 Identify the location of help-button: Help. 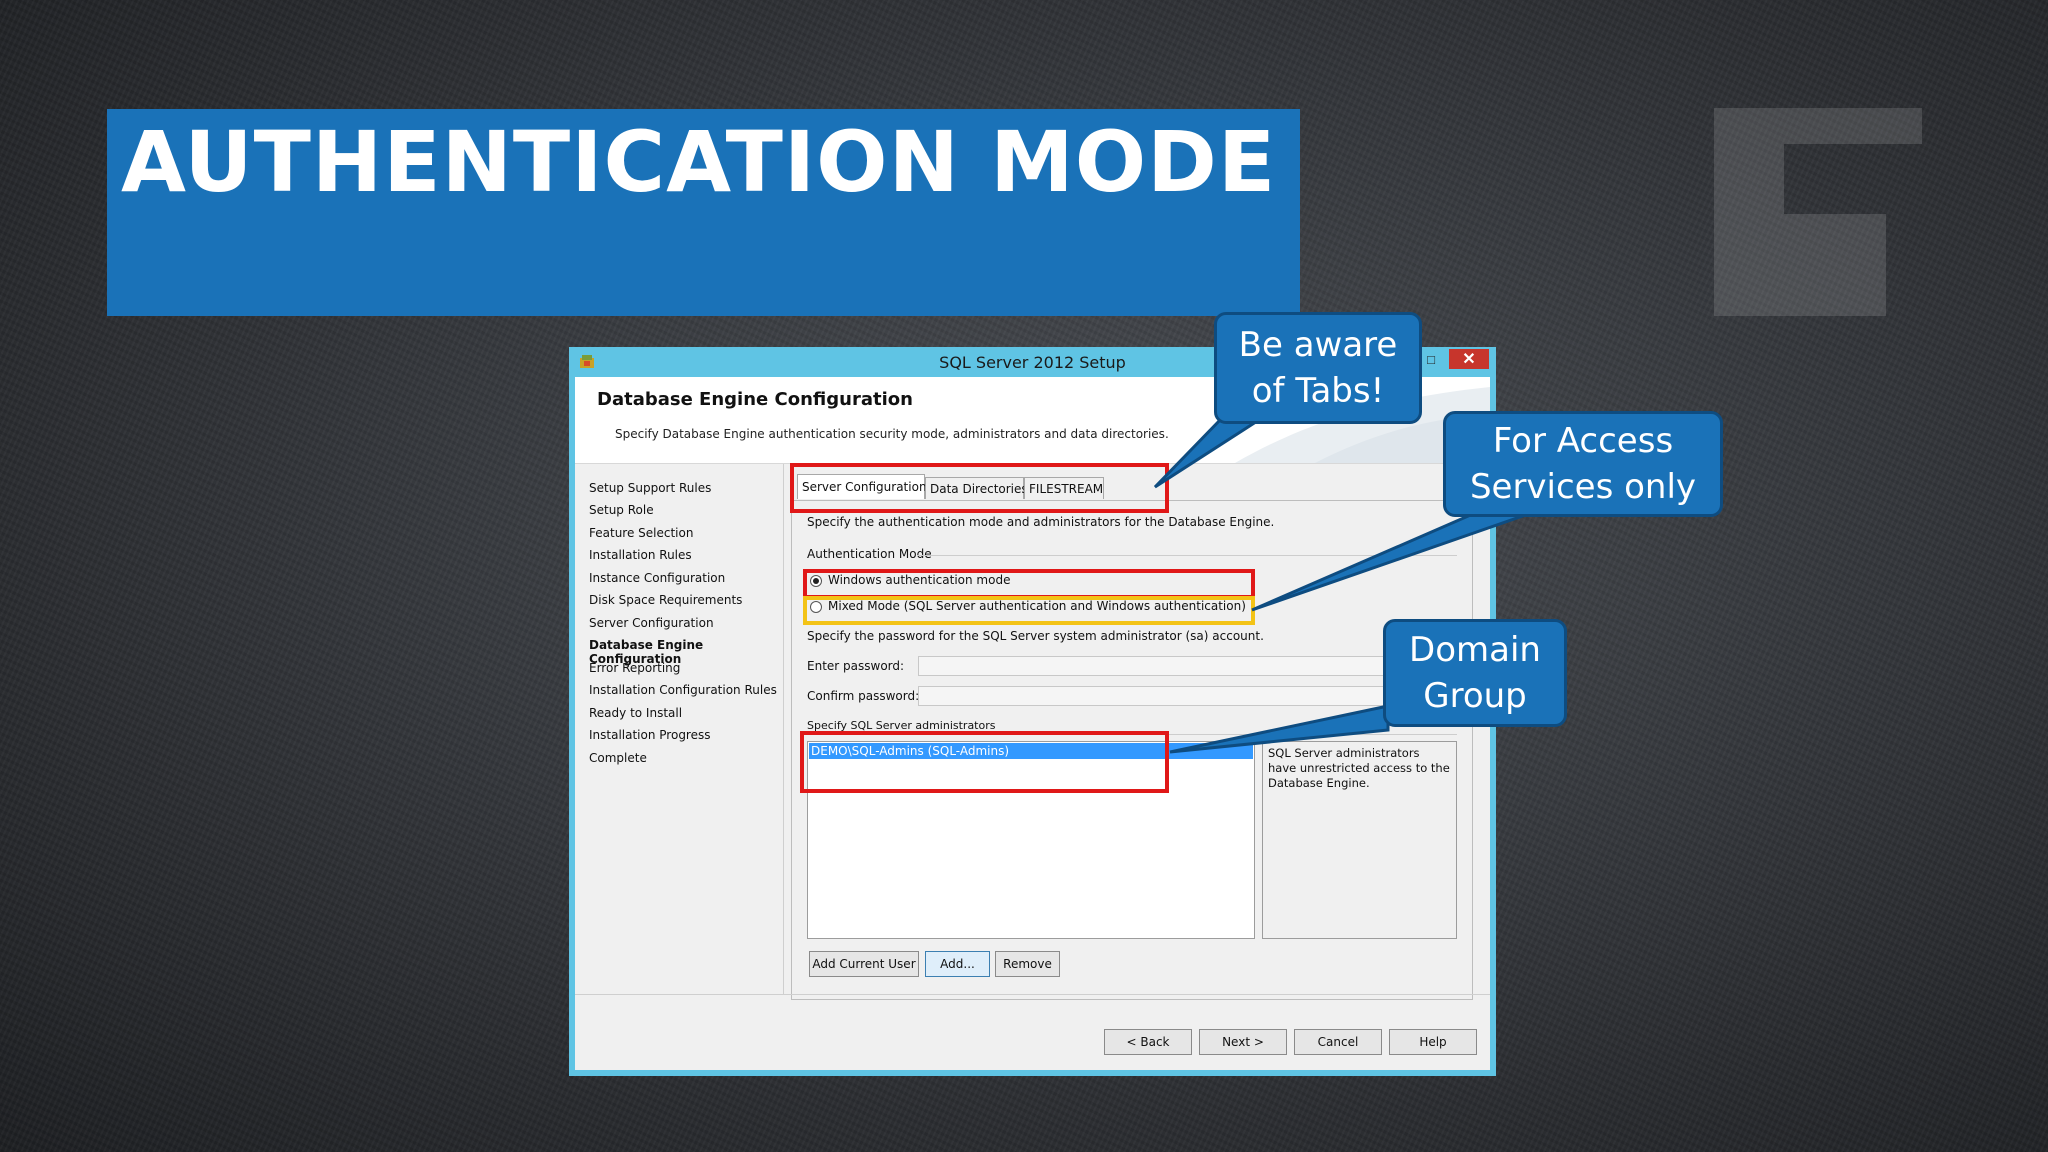
(1433, 1042).